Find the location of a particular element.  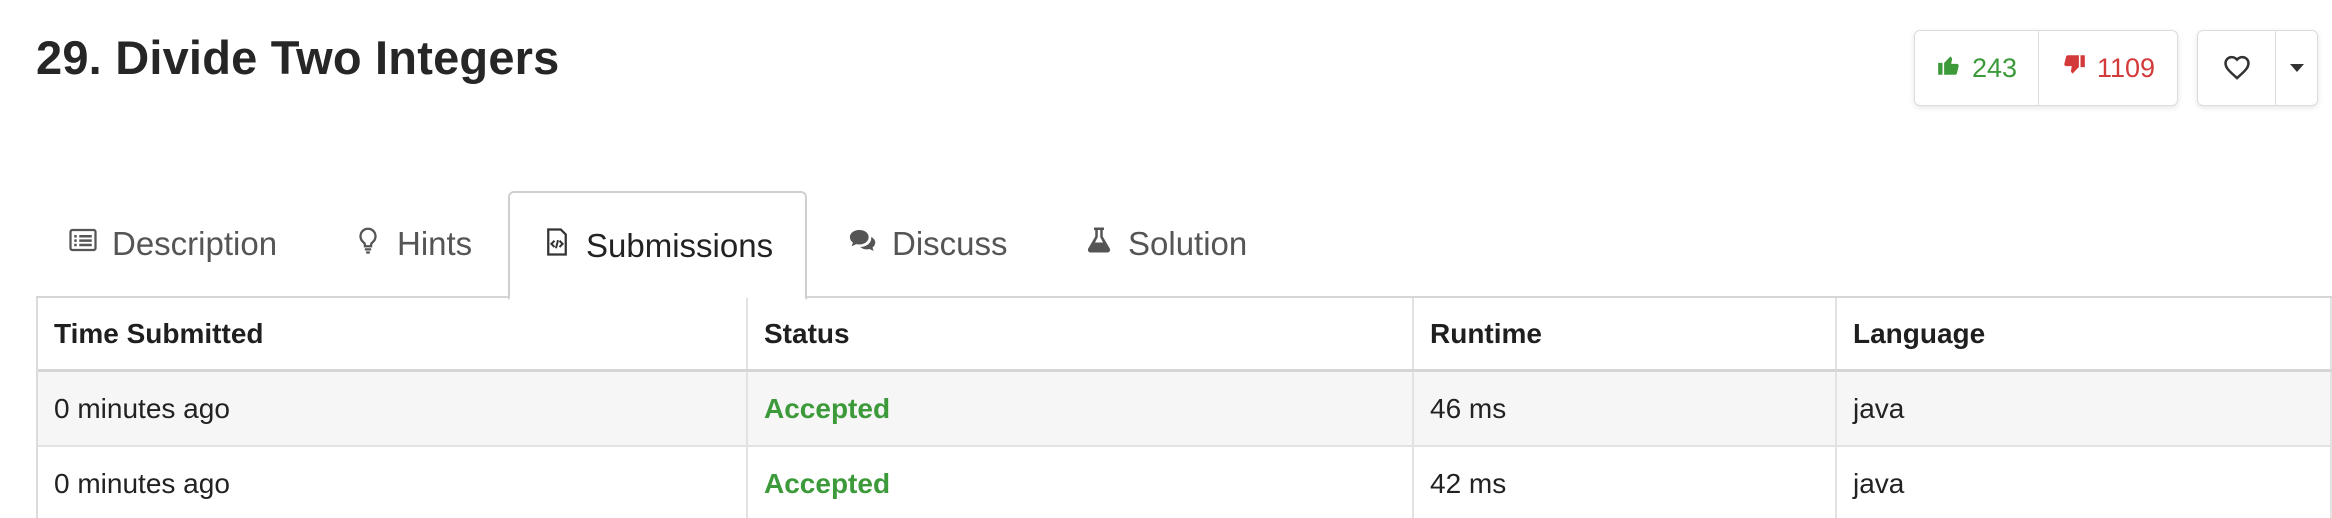

favorite-button is located at coordinates (2237, 68).